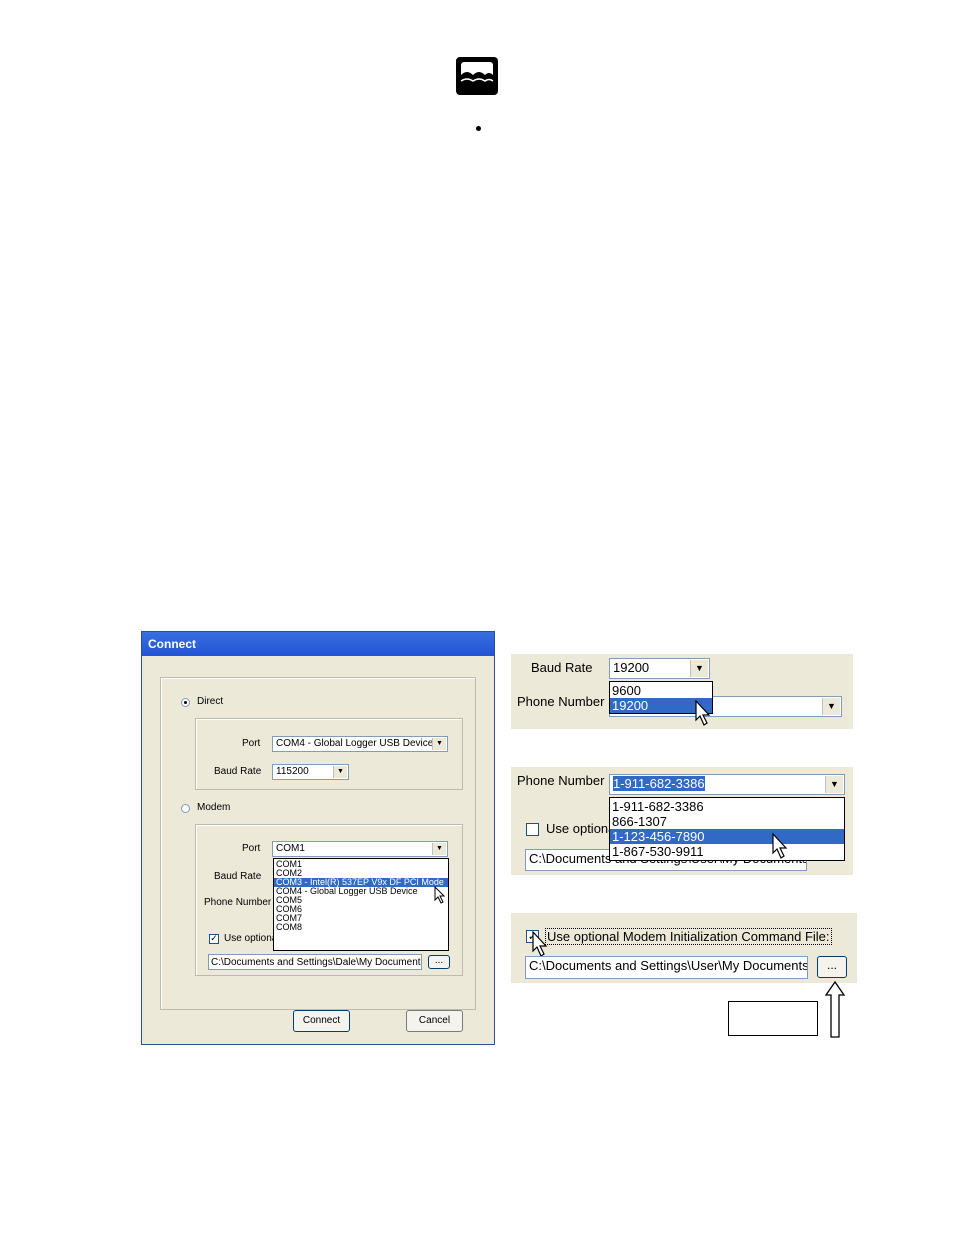 Image resolution: width=954 pixels, height=1235 pixels. Describe the element at coordinates (773, 1018) in the screenshot. I see `callout-box` at that location.